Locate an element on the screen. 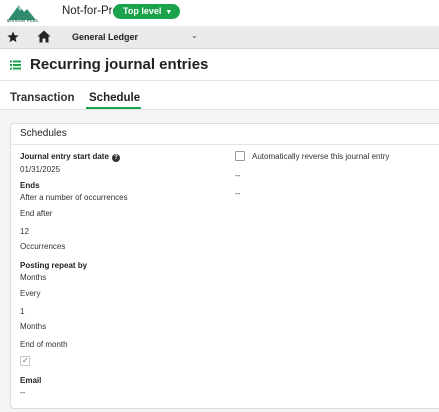 Image resolution: width=439 pixels, height=412 pixels. section-divider is located at coordinates (225, 144).